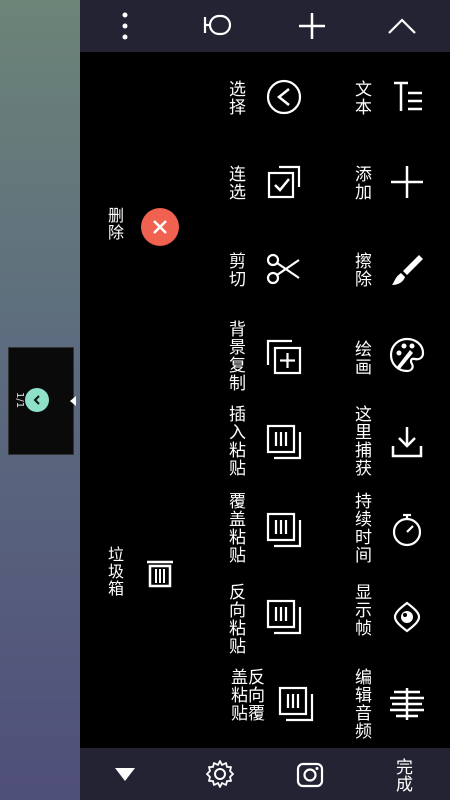 The image size is (450, 800). I want to click on capture-here-label: 这里捕获, so click(361, 441).